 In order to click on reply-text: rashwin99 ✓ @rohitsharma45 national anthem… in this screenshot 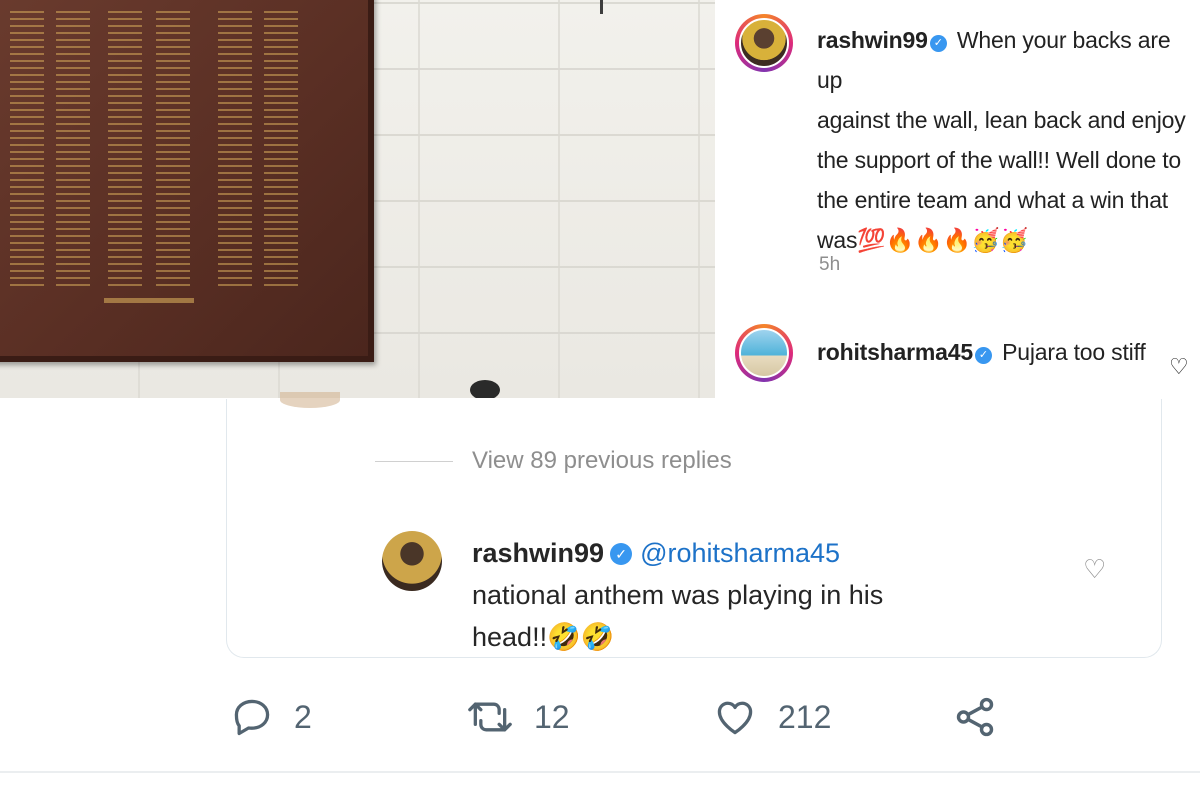, I will do `click(772, 595)`.